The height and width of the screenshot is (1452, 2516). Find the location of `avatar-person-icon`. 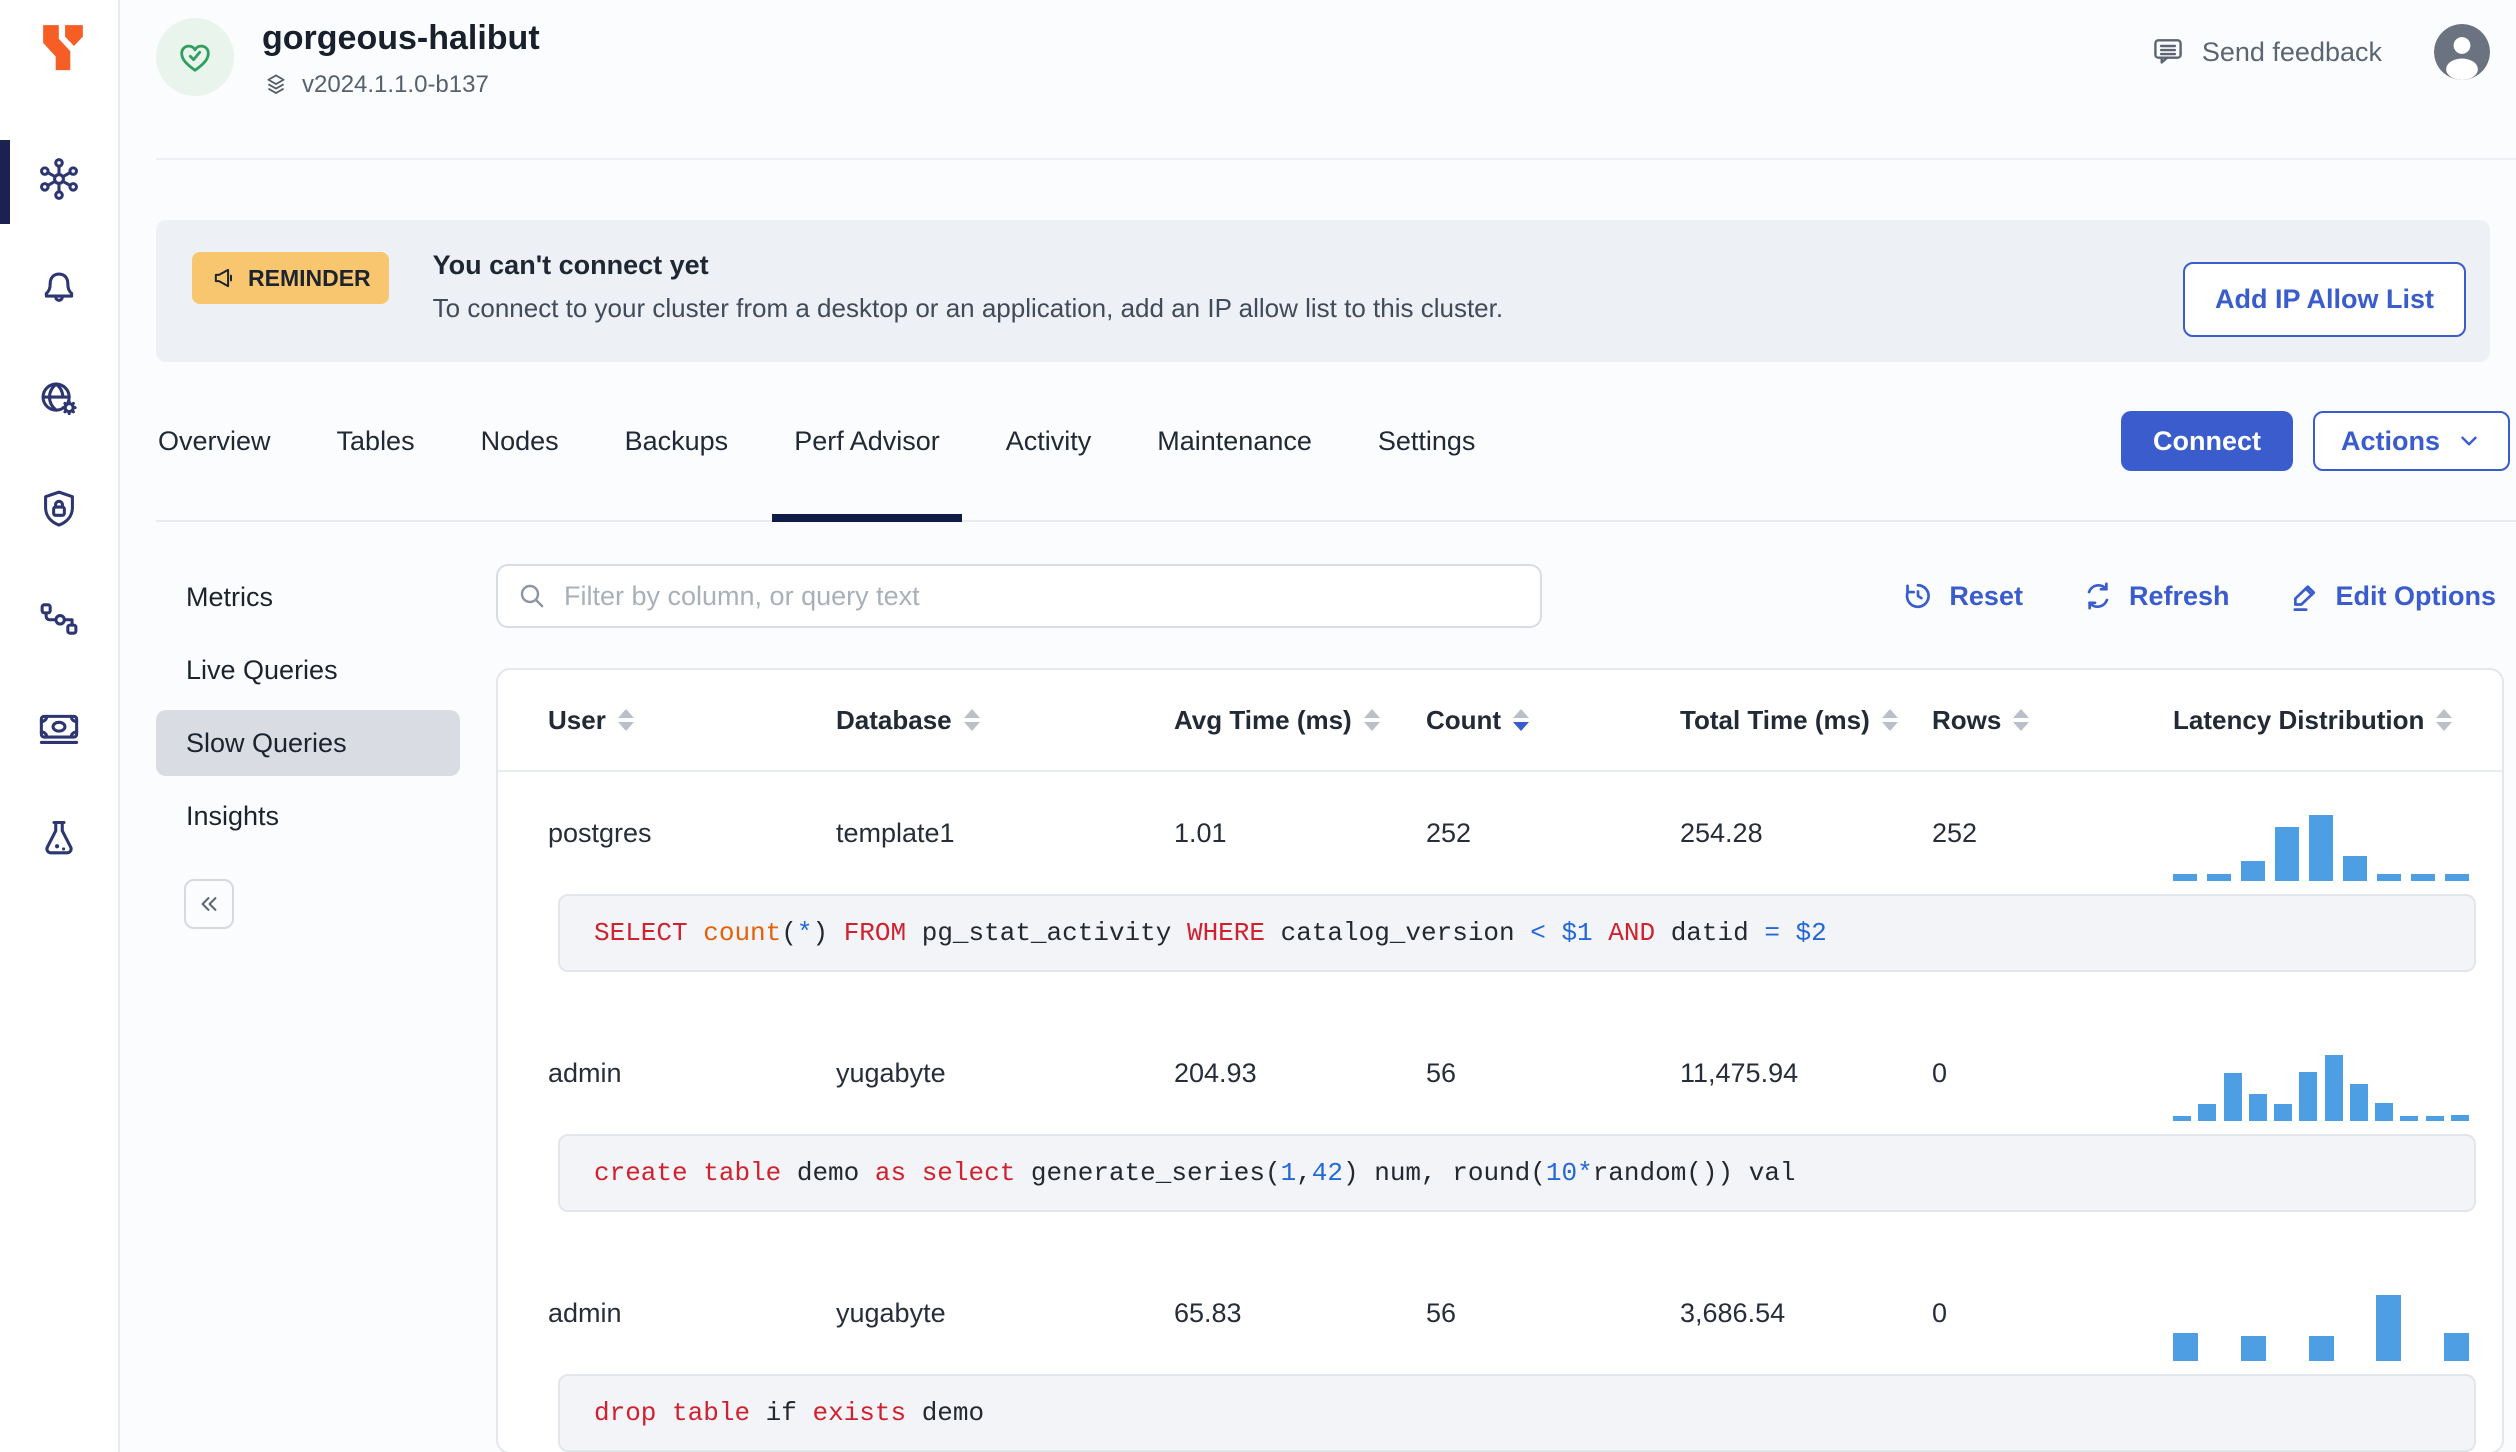

avatar-person-icon is located at coordinates (2462, 52).